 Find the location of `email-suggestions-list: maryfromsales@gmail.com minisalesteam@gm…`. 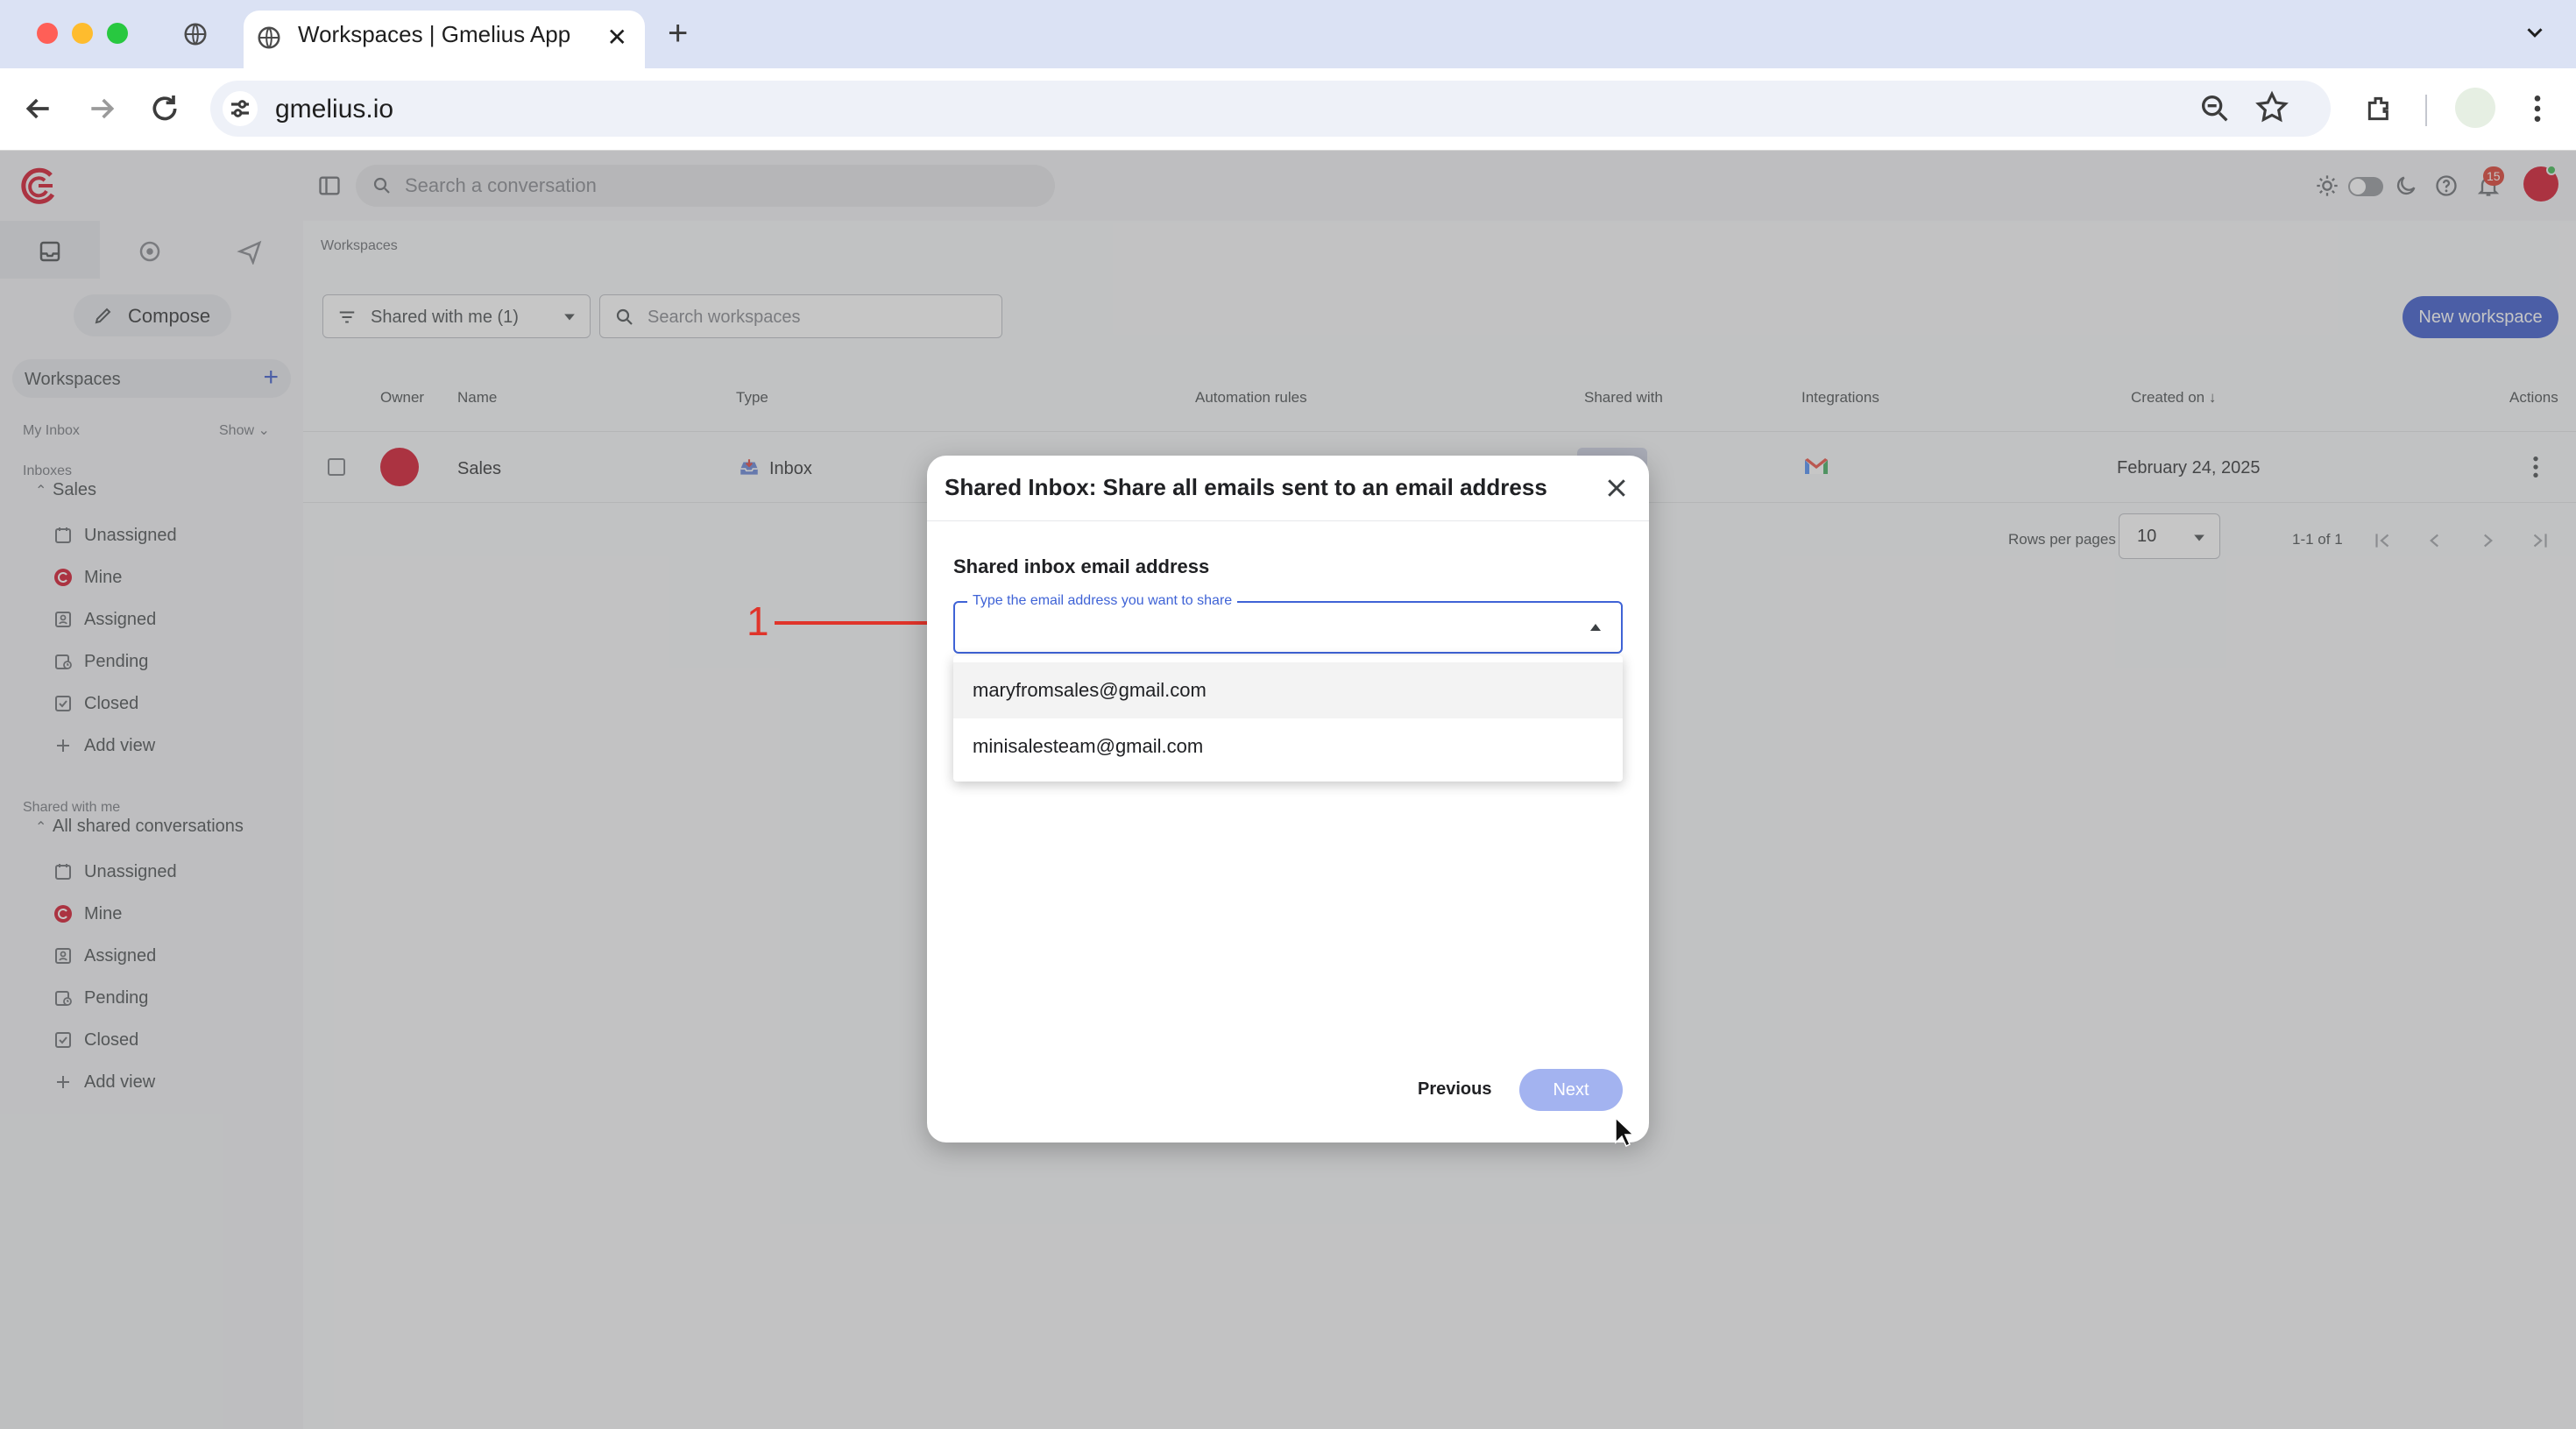

email-suggestions-list: maryfromsales@gmail.com minisalesteam@gm… is located at coordinates (1288, 718).